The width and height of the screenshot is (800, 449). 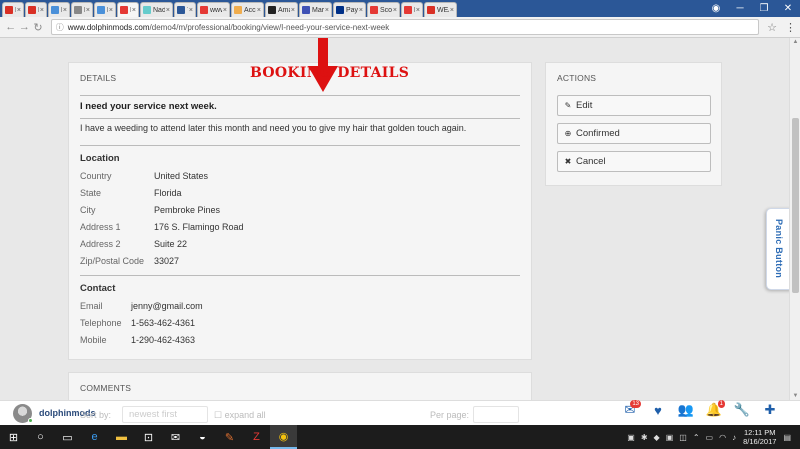 I want to click on paint-icon: ✎, so click(x=229, y=437).